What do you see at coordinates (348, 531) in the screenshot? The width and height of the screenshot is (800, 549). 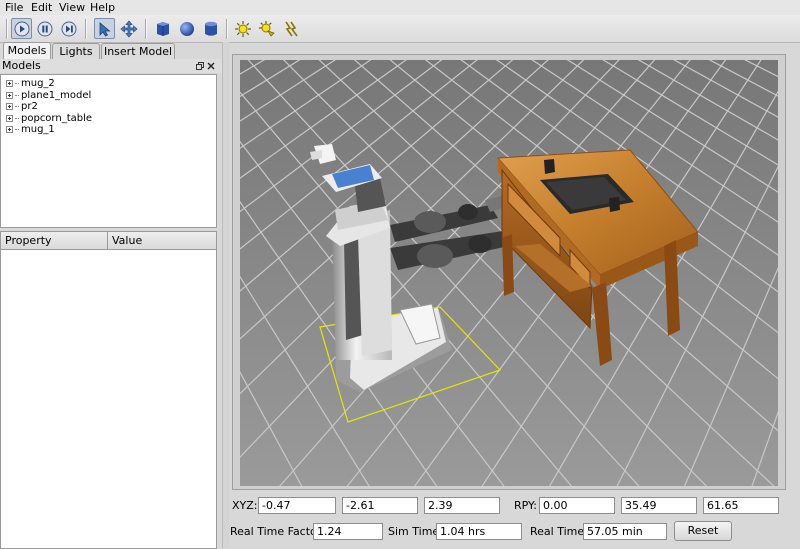 I see `real-time-factor-field: 1.24` at bounding box center [348, 531].